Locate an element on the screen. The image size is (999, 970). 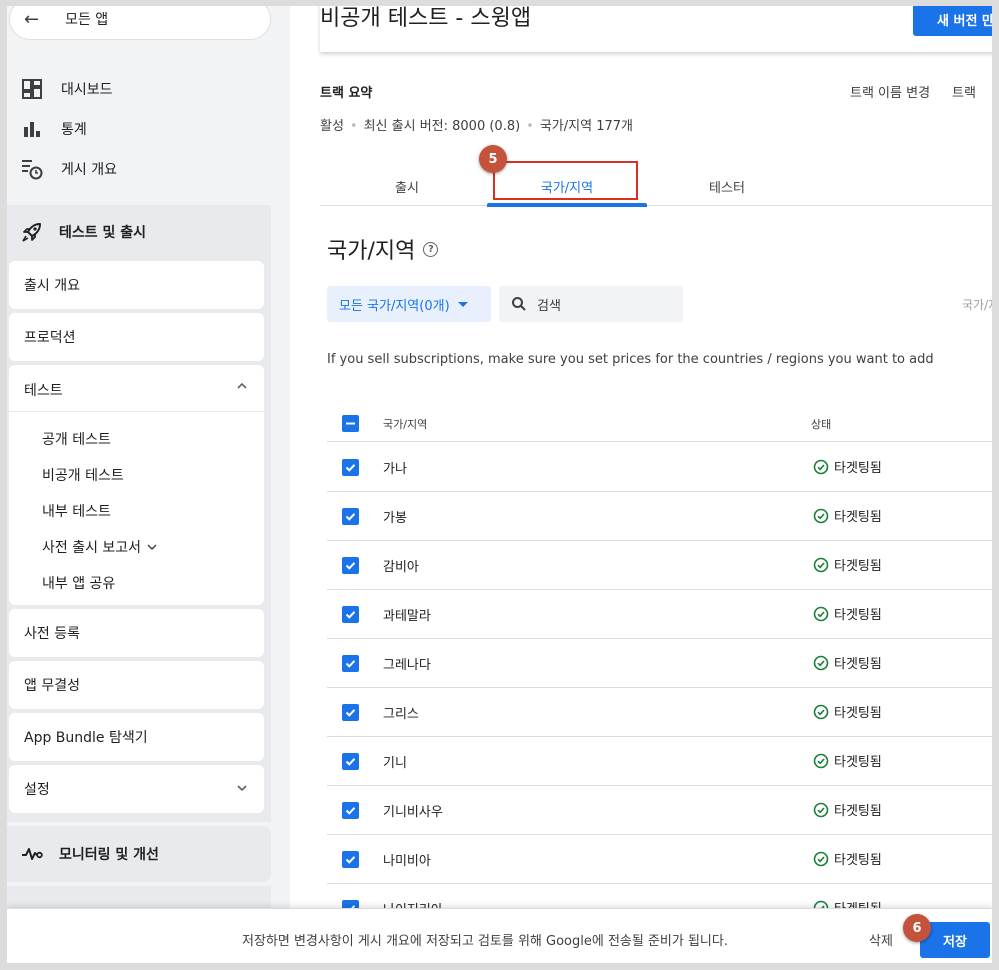
table-row: 기니 타겟팅됨 is located at coordinates (659, 761).